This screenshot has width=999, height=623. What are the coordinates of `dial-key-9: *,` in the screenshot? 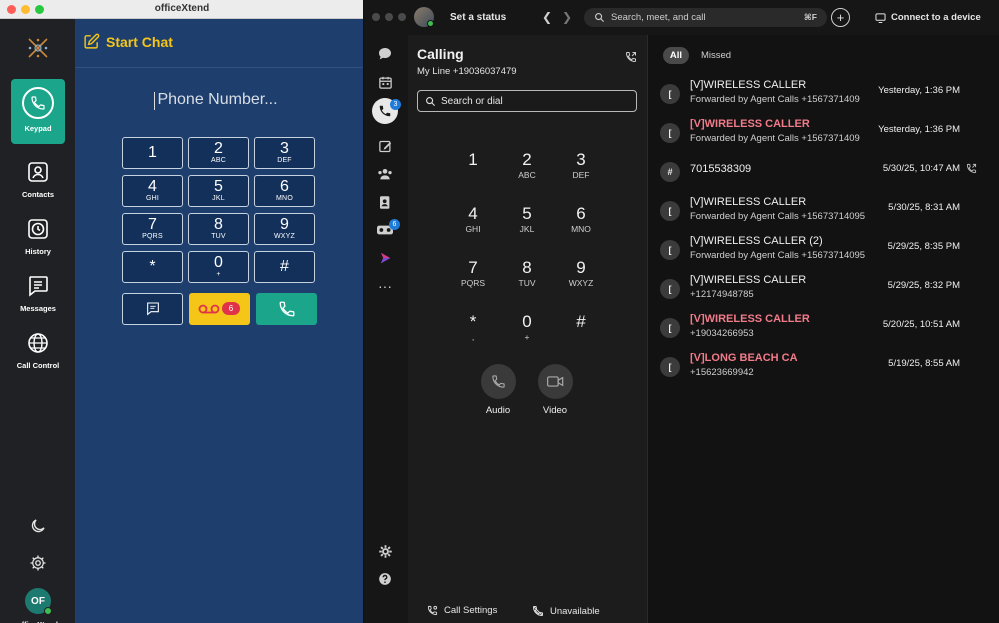 It's located at (473, 332).